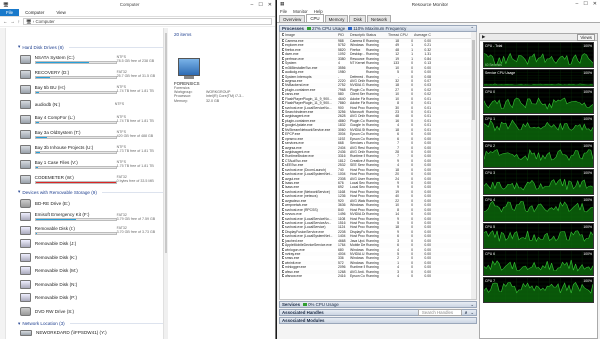 The image size is (600, 339). I want to click on search-handles-input: Search Handles, so click(439, 312).